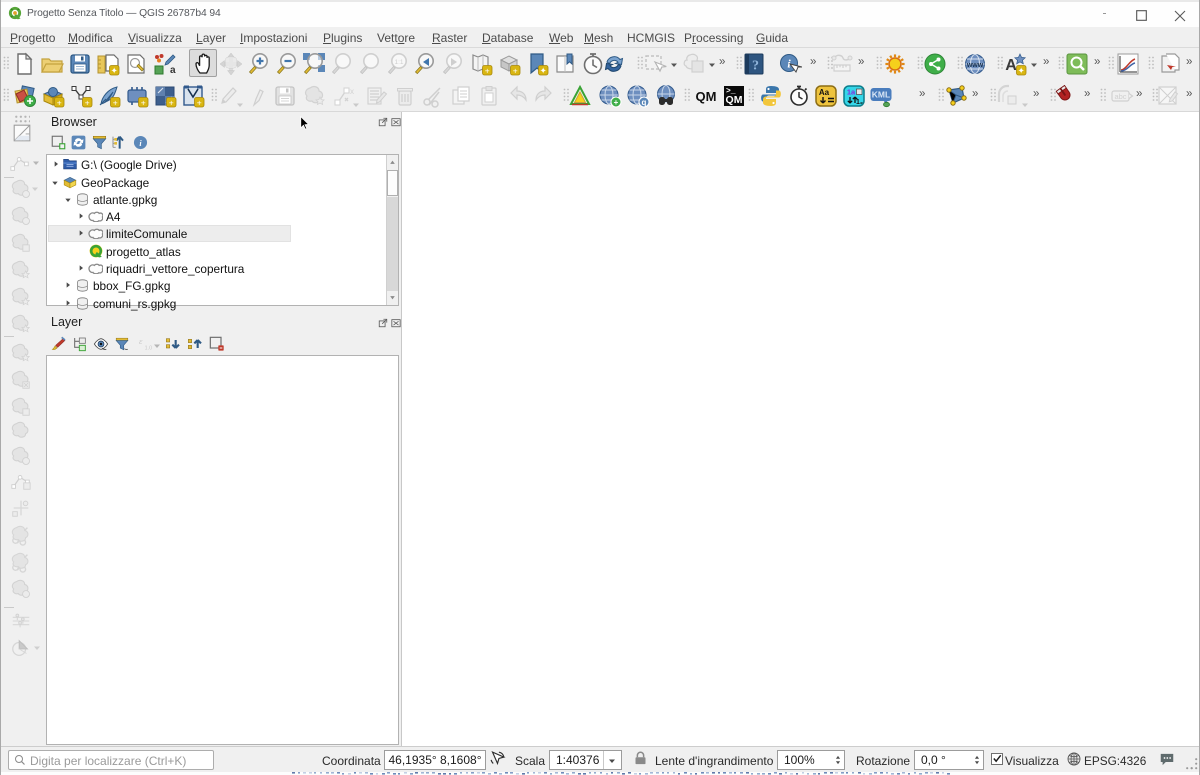  Describe the element at coordinates (644, 102) in the screenshot. I see `svg-text: q` at that location.